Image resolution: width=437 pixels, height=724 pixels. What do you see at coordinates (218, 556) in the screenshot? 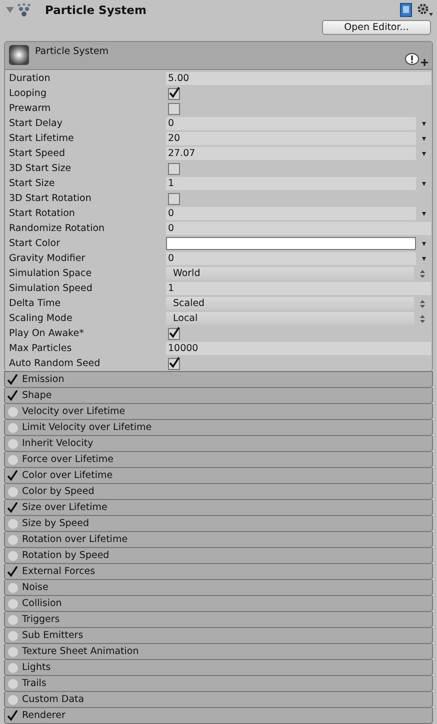
I see `module-header: Rotation by Speed` at bounding box center [218, 556].